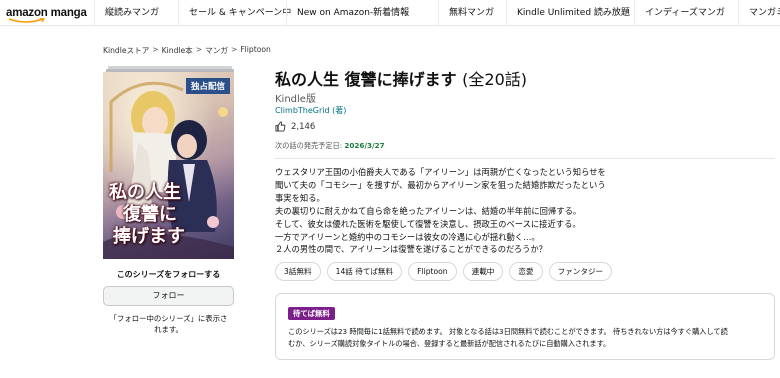 The width and height of the screenshot is (780, 378). What do you see at coordinates (483, 271) in the screenshot?
I see `tag-ongoing: 連載中` at bounding box center [483, 271].